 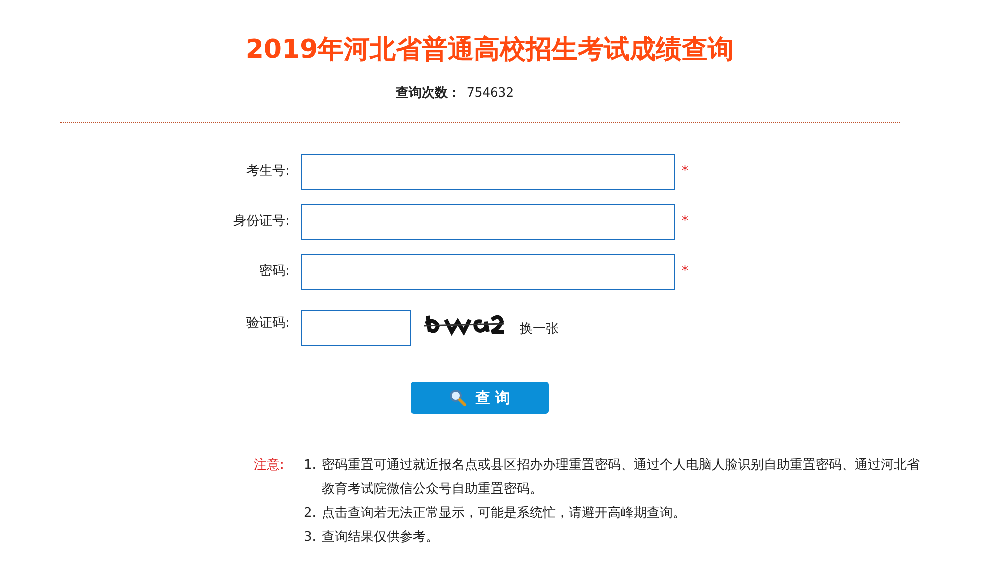 I want to click on note-text: 密码重置可通过就近报名点或县区招办办理重置密码、通过个人电脑人脸识别自助重置密码、通过河北省教育考试院微信公众号自助重置密码。, so click(x=621, y=478).